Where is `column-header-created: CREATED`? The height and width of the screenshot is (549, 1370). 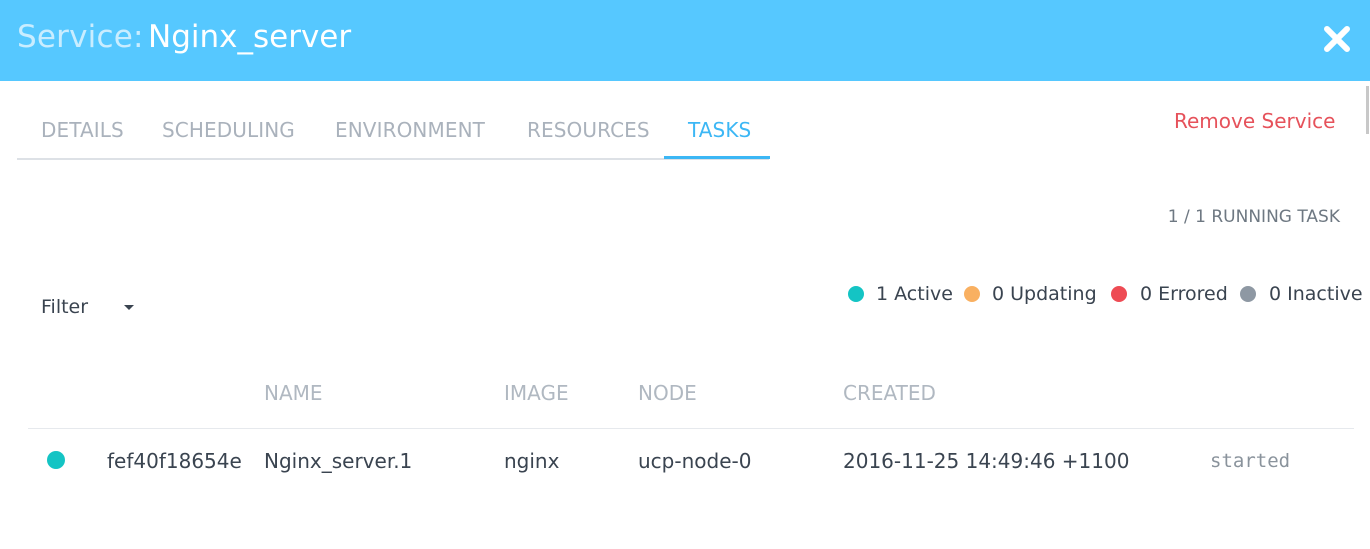 column-header-created: CREATED is located at coordinates (889, 393).